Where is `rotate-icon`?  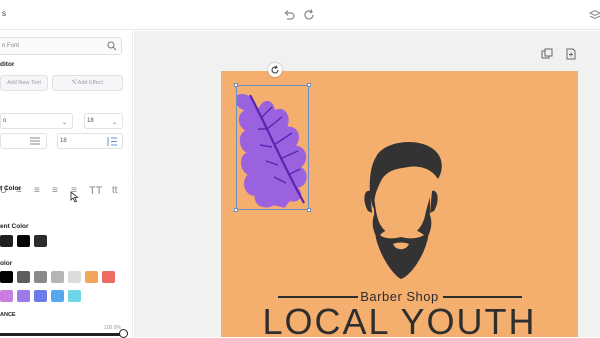 rotate-icon is located at coordinates (275, 69).